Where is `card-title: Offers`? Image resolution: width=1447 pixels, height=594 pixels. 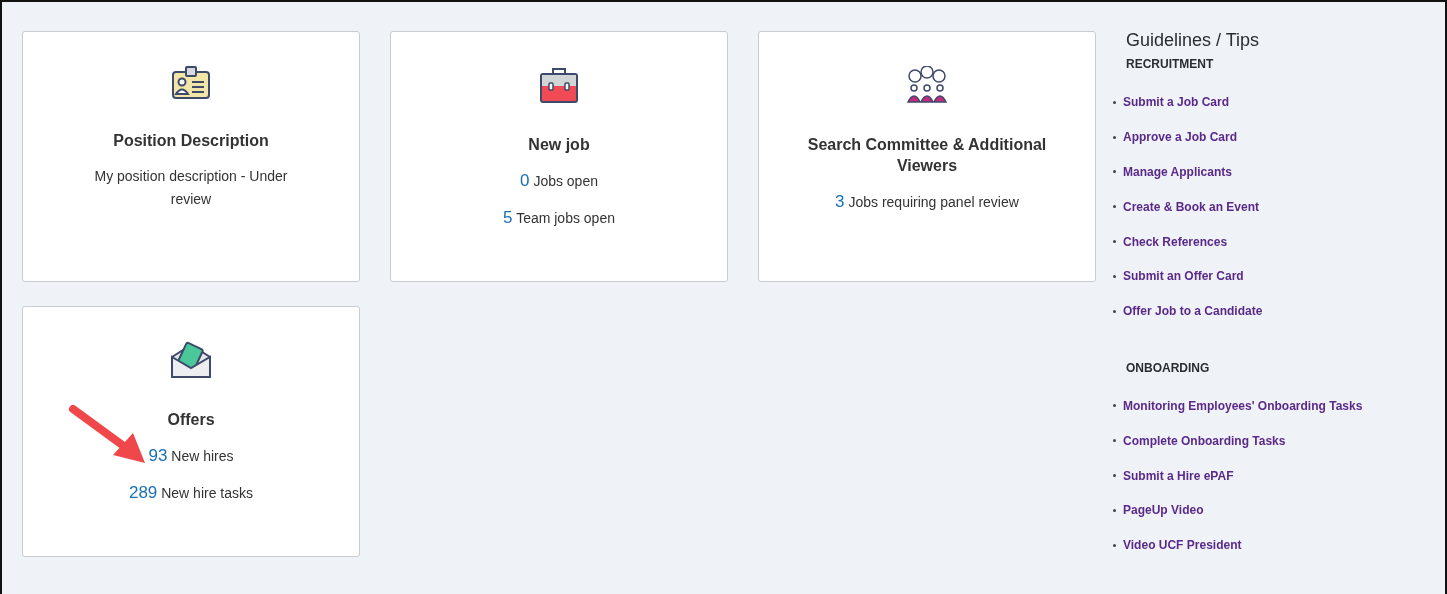 card-title: Offers is located at coordinates (191, 420).